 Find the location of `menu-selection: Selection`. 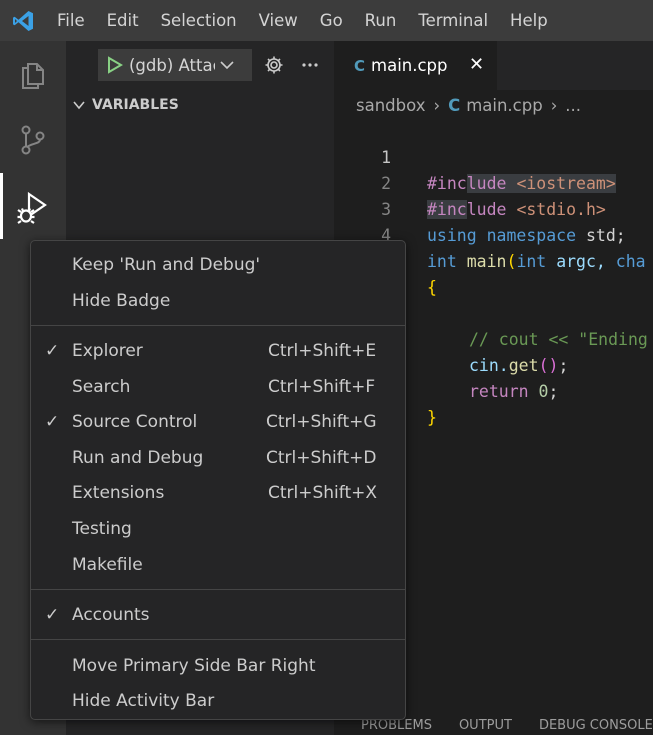

menu-selection: Selection is located at coordinates (199, 20).